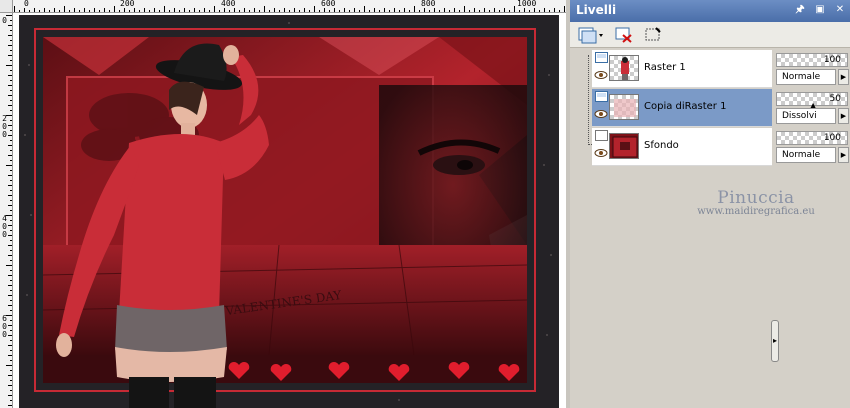  I want to click on background-layer-icon, so click(601, 135).